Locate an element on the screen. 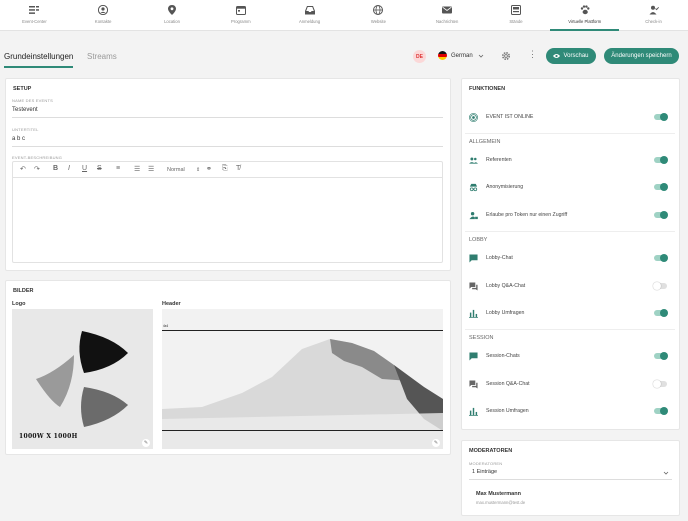 The image size is (688, 521). lobby-qa-label: Lobby Q&A-Chat is located at coordinates (506, 286).